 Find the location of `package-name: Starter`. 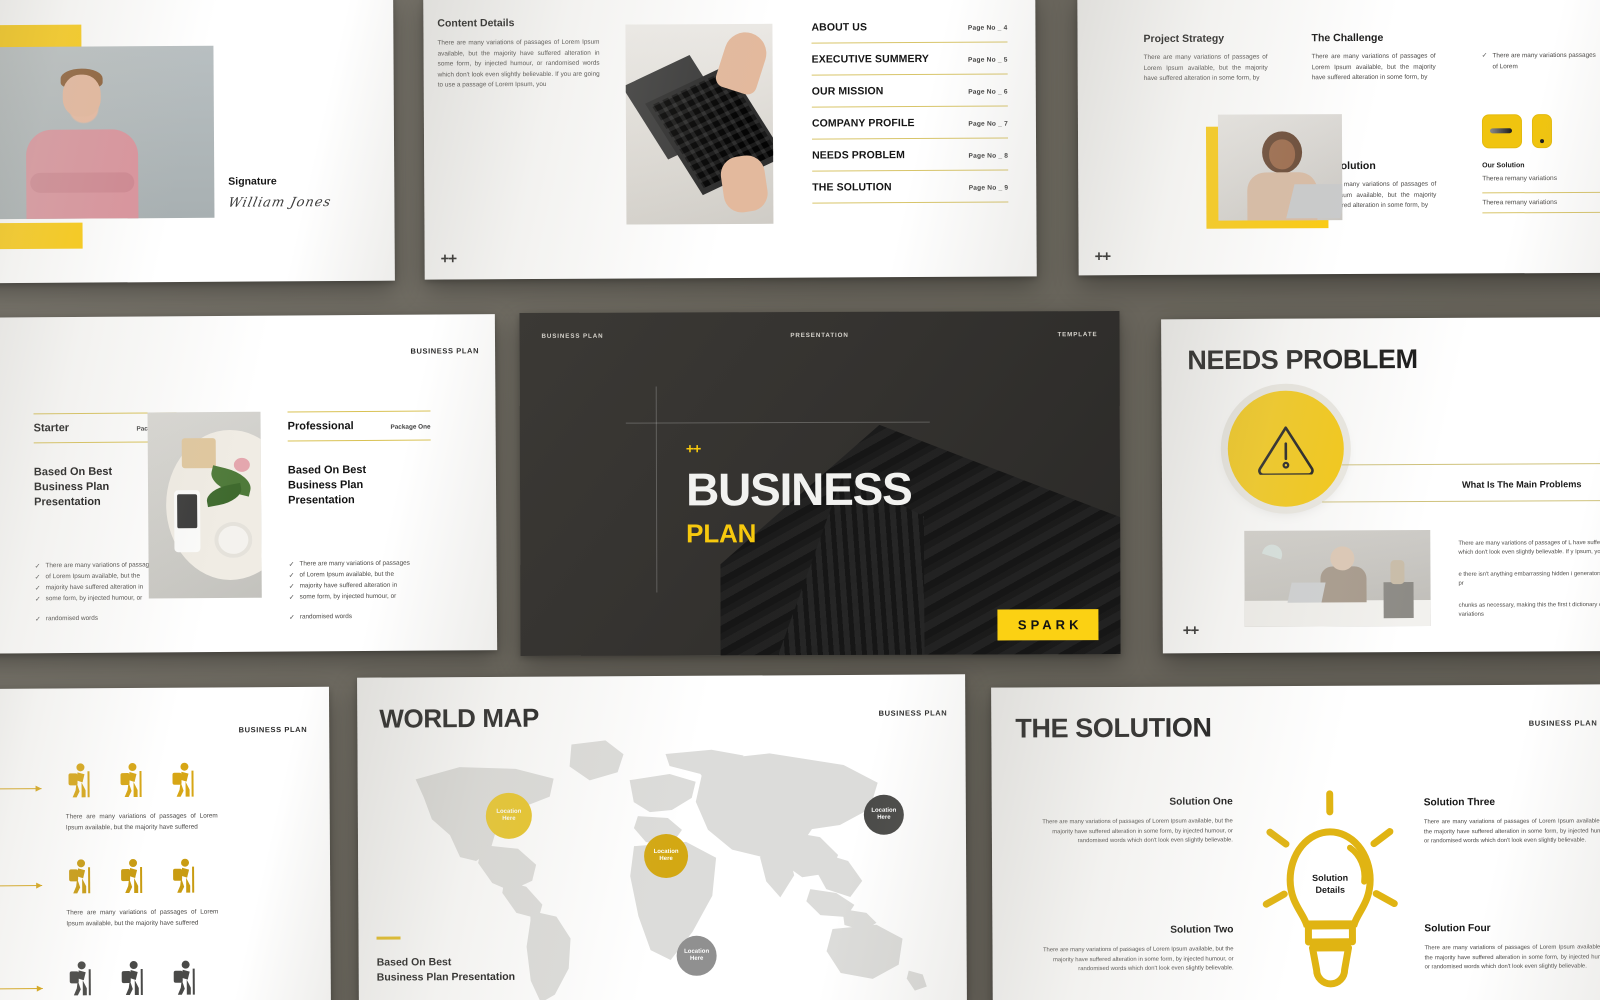

package-name: Starter is located at coordinates (51, 428).